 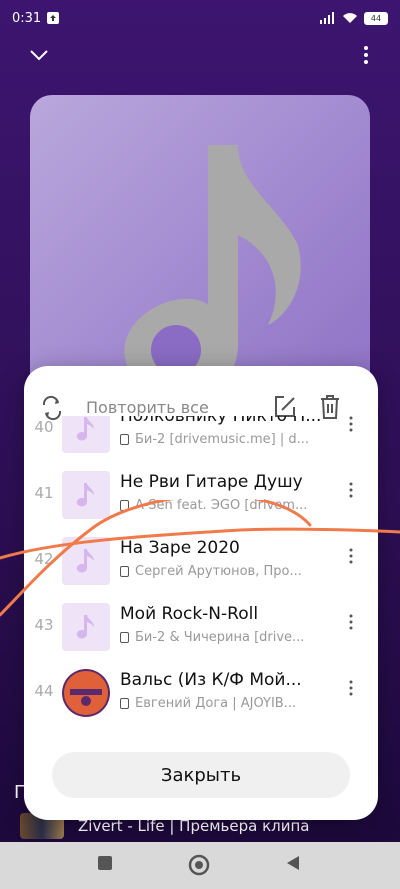 I want to click on track-number: 43, so click(x=44, y=625).